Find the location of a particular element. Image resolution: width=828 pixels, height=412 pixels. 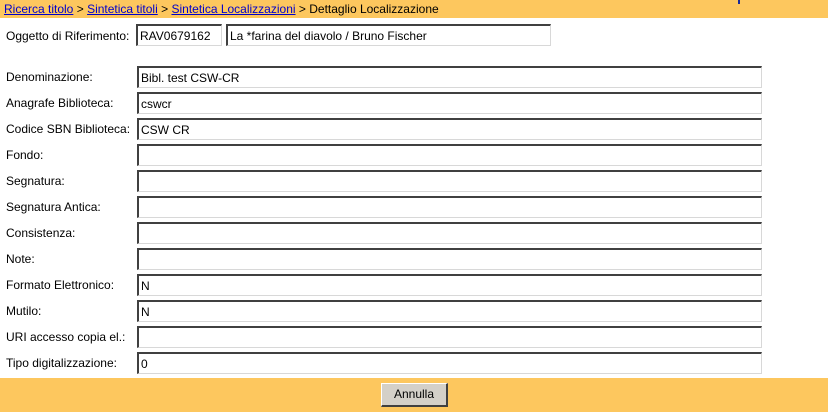

mutilo-input: N is located at coordinates (449, 311).